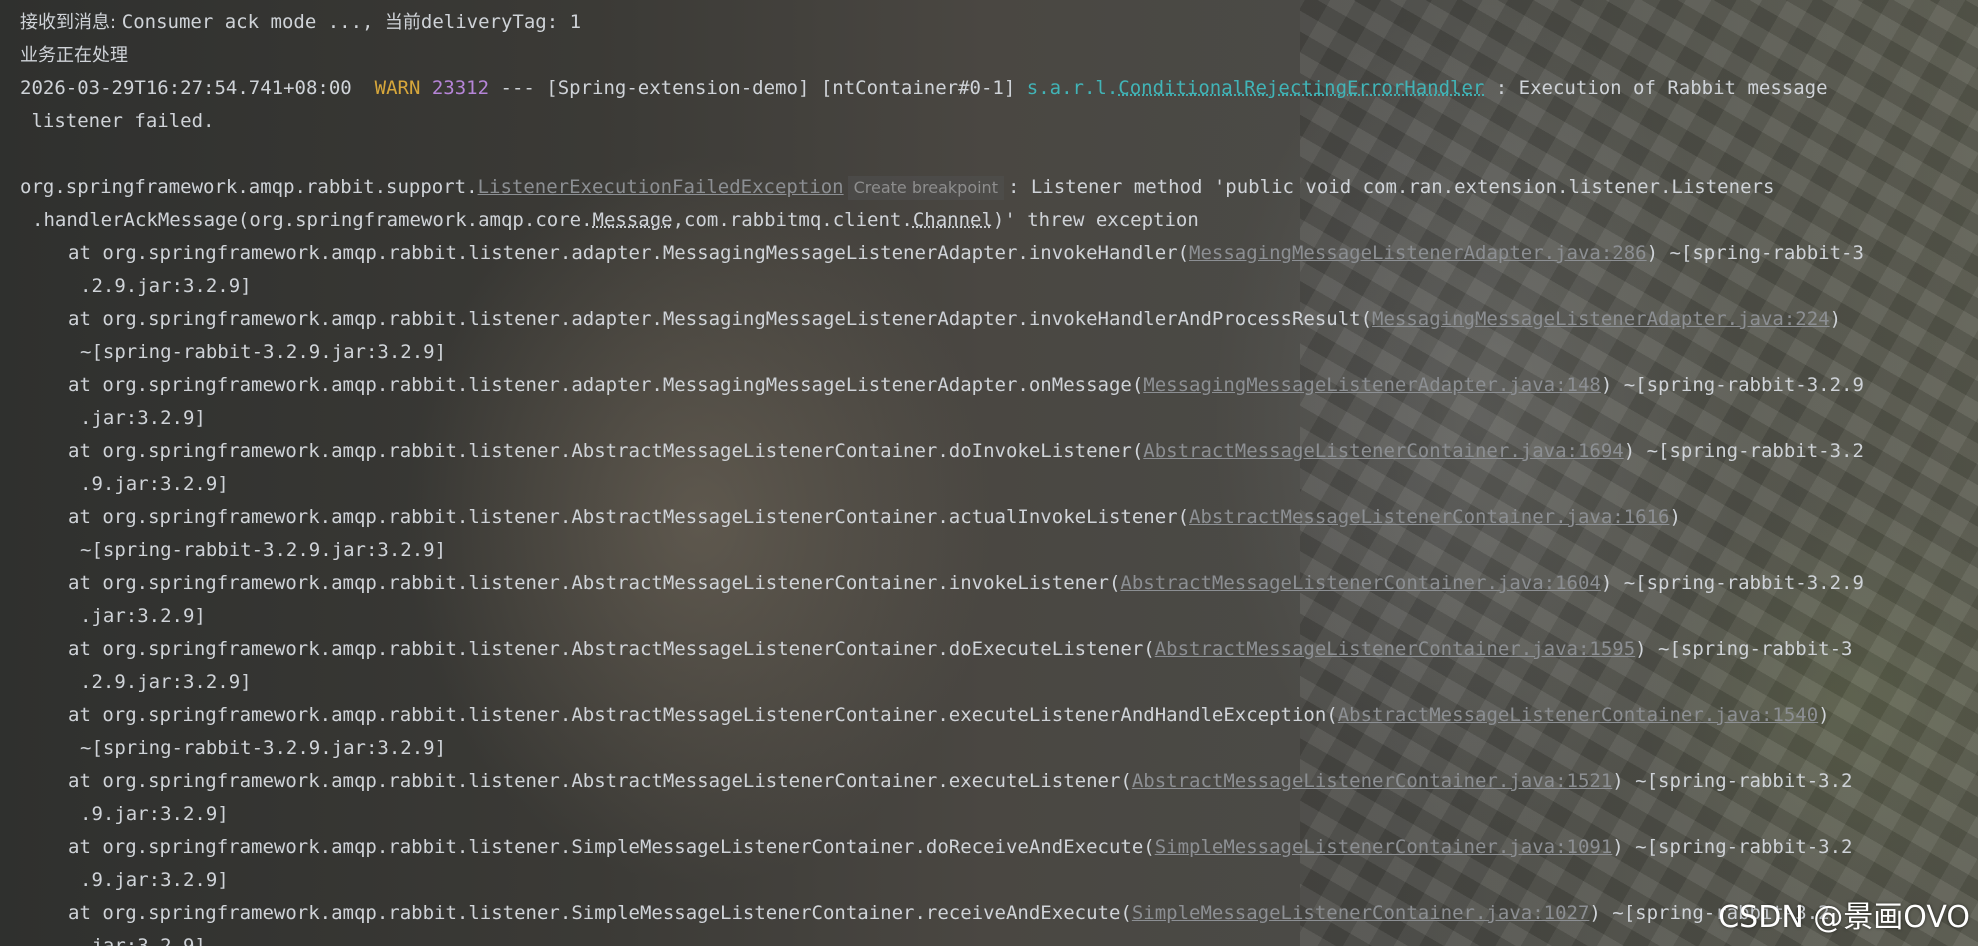  Describe the element at coordinates (501, 22) in the screenshot. I see `received-tag-text: deliveryTag: 1` at that location.